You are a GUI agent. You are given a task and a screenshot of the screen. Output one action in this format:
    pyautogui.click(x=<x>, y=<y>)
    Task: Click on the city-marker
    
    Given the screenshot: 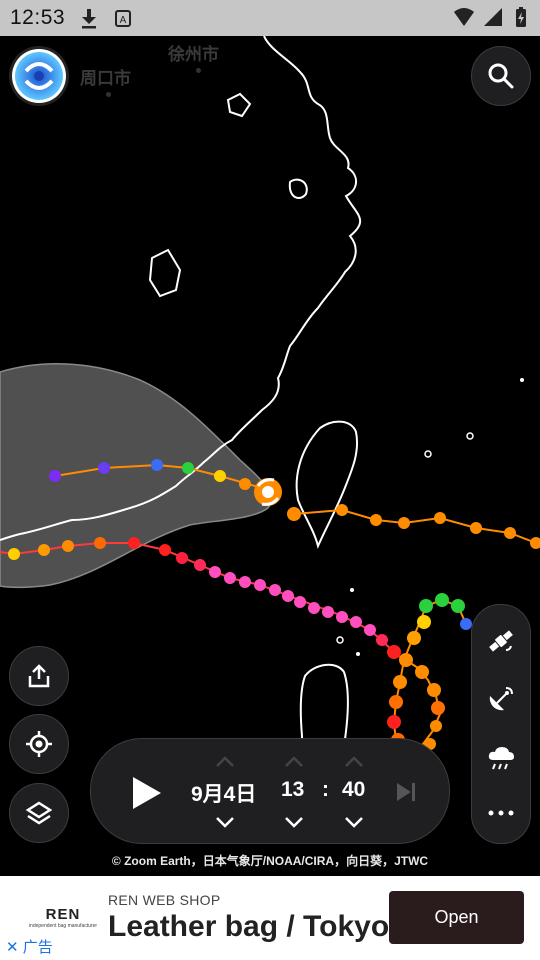 What is the action you would take?
    pyautogui.click(x=198, y=70)
    